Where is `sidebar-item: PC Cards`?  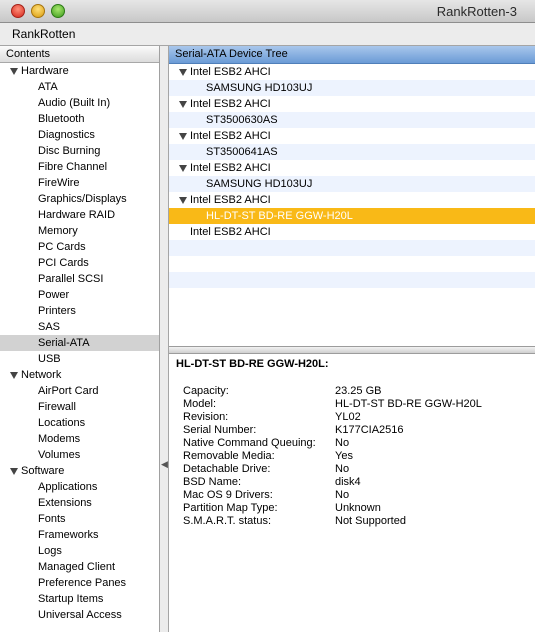 sidebar-item: PC Cards is located at coordinates (79, 247).